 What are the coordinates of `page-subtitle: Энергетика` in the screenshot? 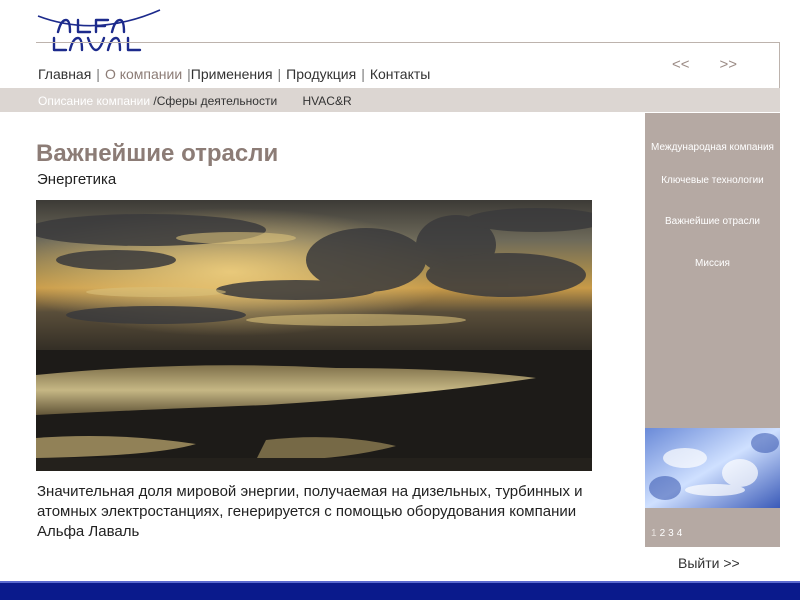 It's located at (77, 179).